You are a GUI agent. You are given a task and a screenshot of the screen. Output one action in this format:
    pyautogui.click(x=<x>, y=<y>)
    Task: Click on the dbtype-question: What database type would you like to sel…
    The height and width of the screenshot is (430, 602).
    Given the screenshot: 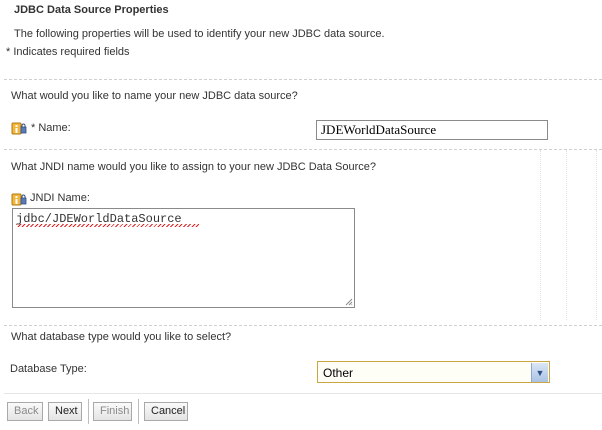 What is the action you would take?
    pyautogui.click(x=121, y=337)
    